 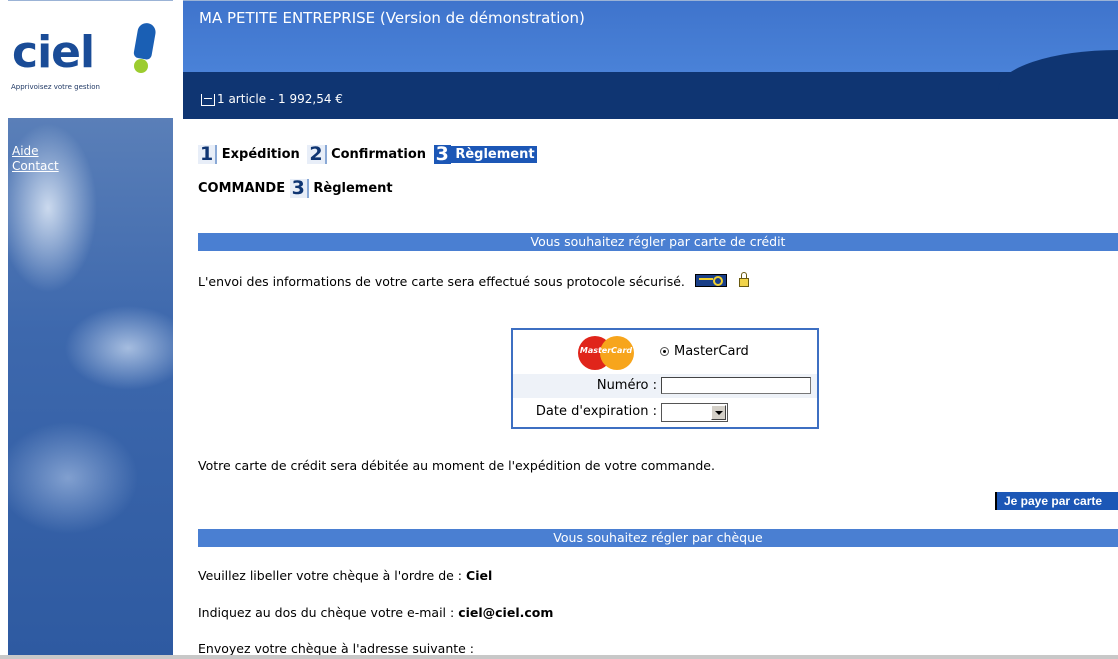 I want to click on step-confirmation: 2 Confirmation, so click(x=368, y=154).